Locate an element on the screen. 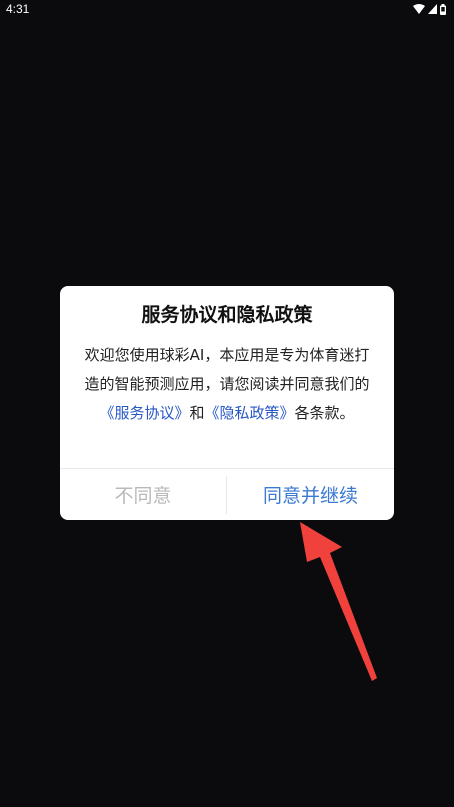 This screenshot has width=454, height=807. battery-icon is located at coordinates (443, 9).